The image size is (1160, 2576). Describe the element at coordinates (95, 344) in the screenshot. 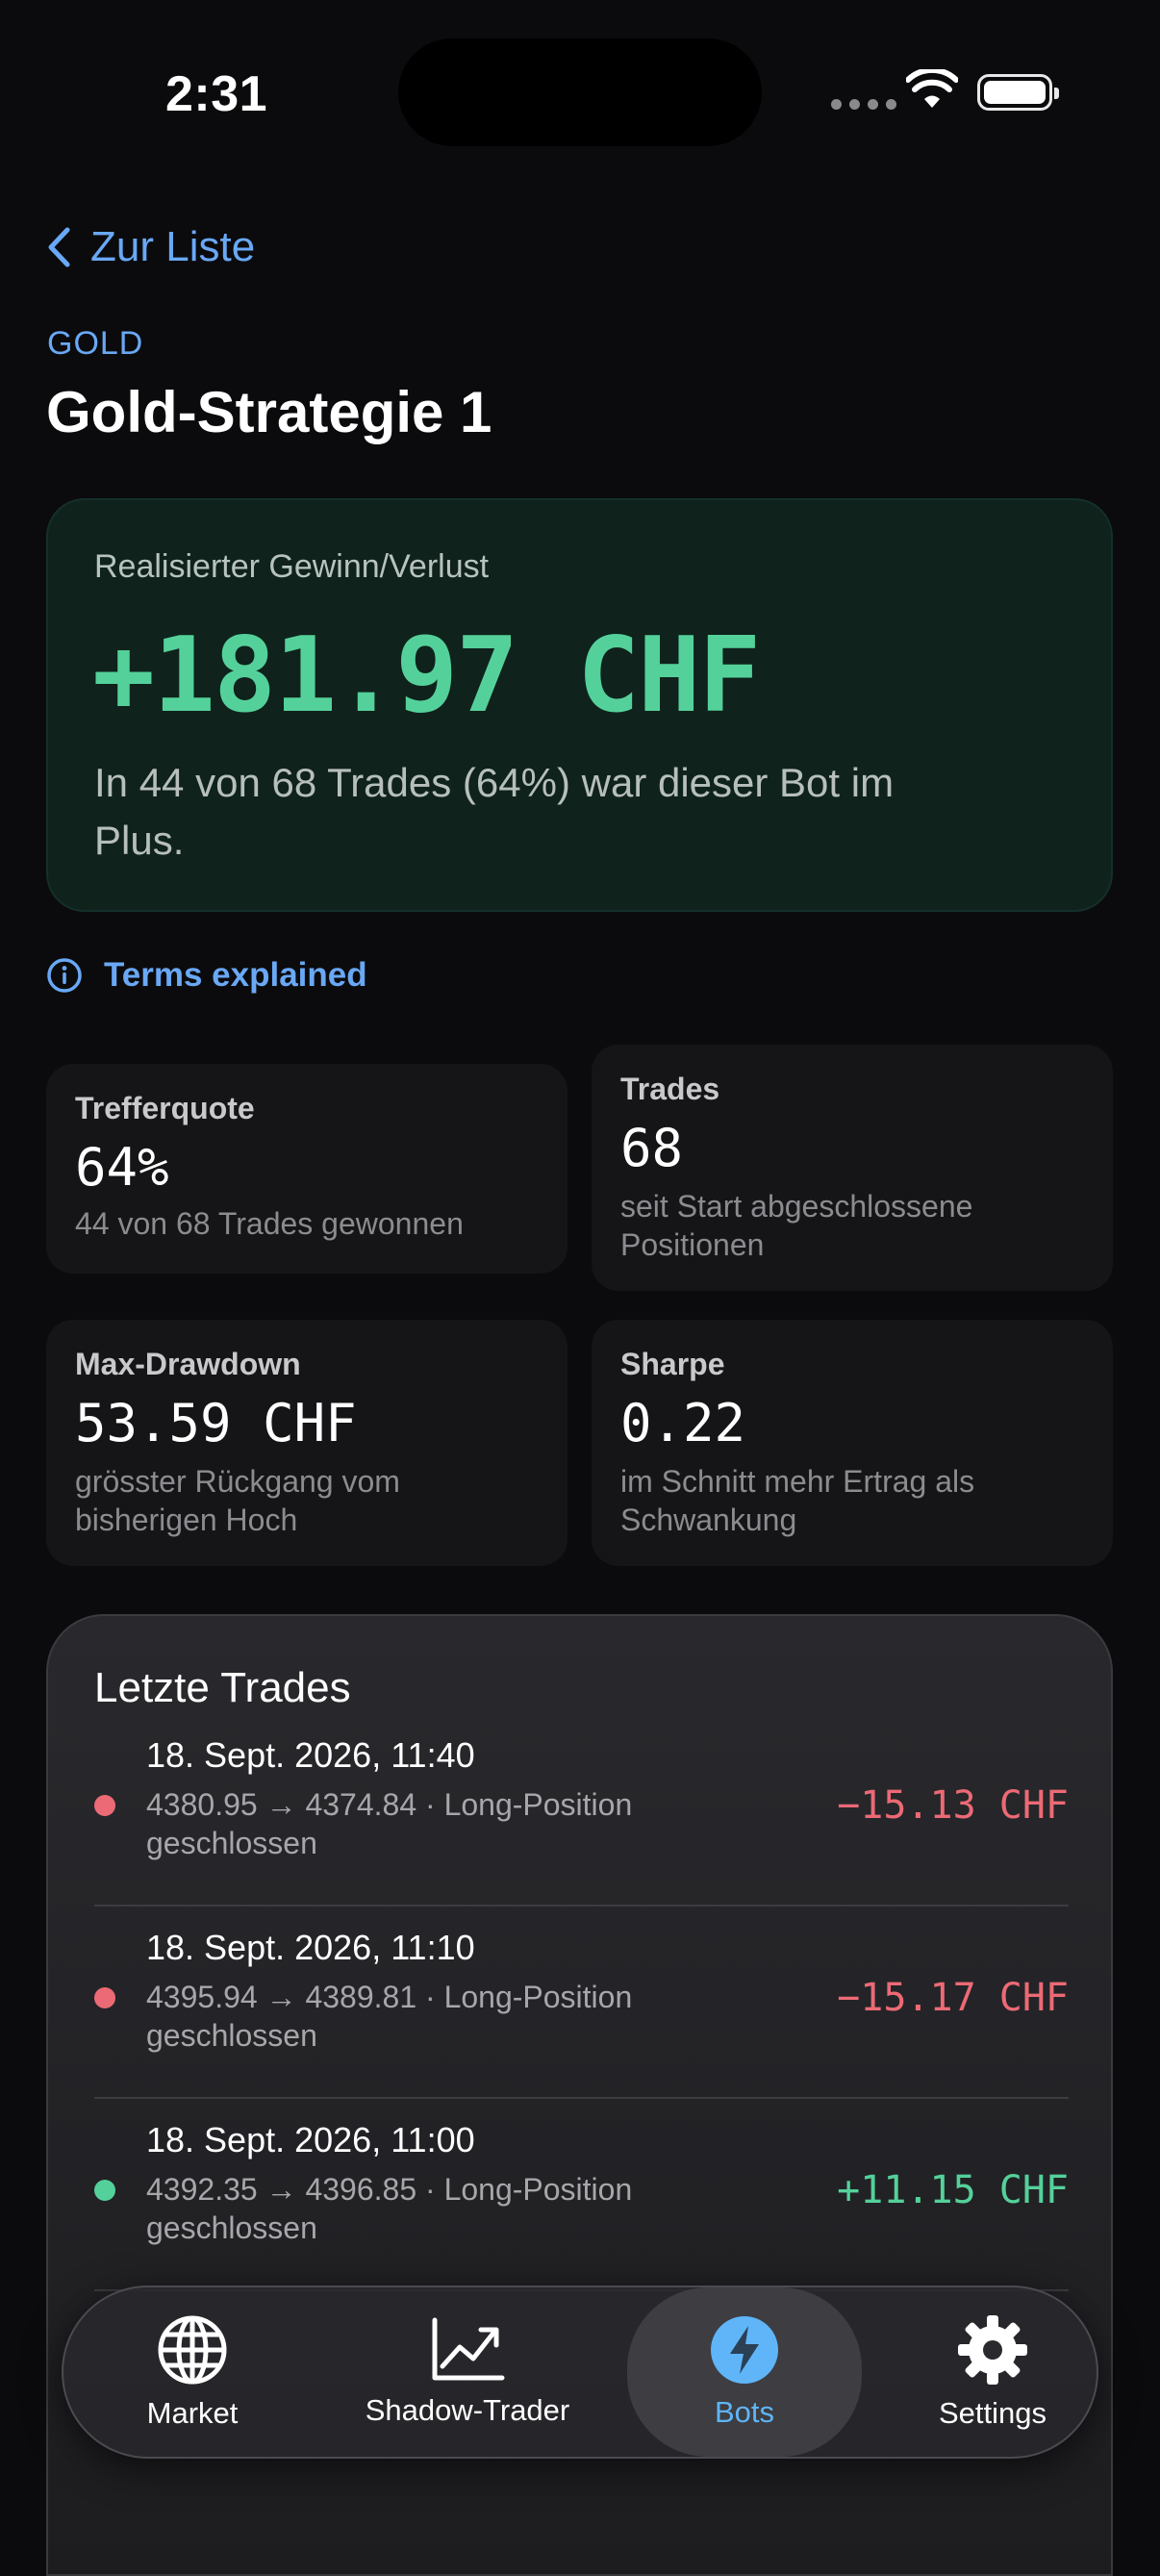

I see `bot-category: GOLD` at that location.